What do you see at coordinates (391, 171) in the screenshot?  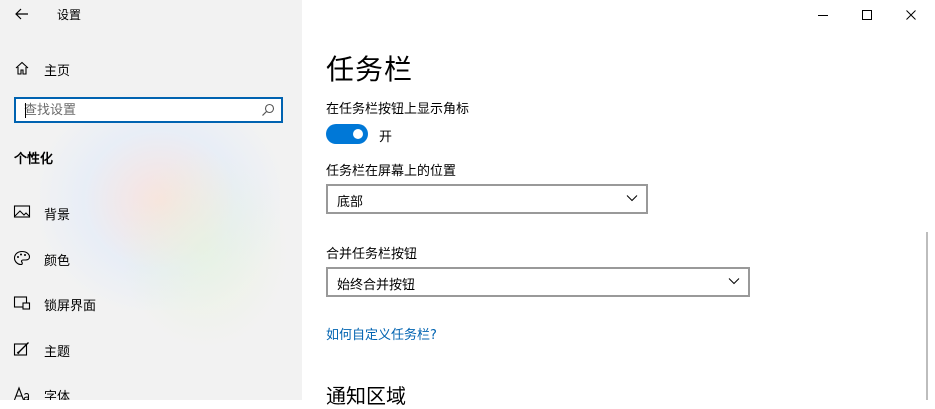 I see `taskbar-position-label: 任务栏在屏幕上的位置` at bounding box center [391, 171].